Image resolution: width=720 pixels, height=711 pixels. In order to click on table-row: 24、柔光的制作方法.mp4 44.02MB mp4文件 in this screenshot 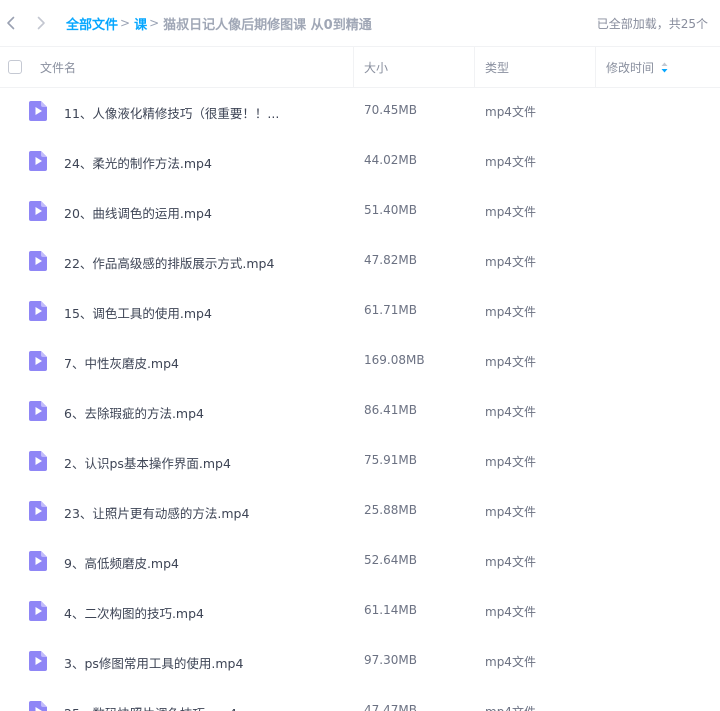, I will do `click(360, 161)`.